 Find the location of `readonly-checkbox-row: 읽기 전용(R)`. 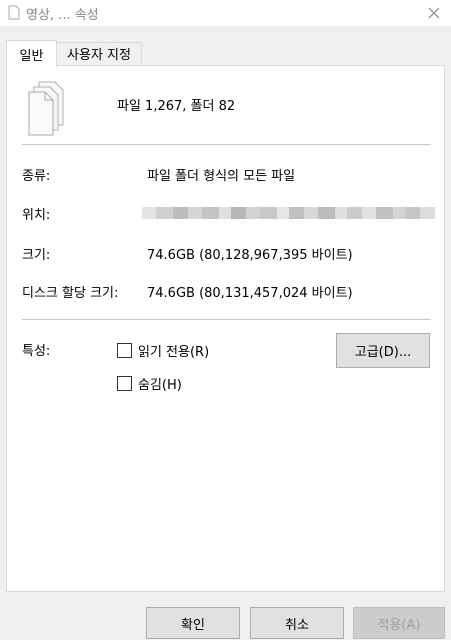

readonly-checkbox-row: 읽기 전용(R) is located at coordinates (163, 350).